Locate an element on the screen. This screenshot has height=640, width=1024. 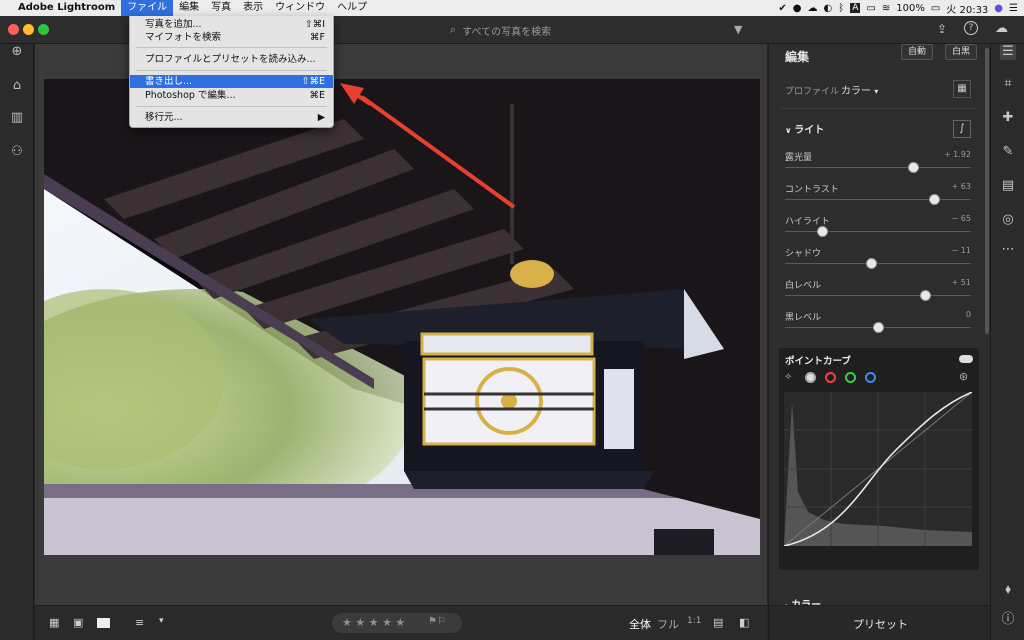
profile-select: カラー ▾ is located at coordinates (859, 89).